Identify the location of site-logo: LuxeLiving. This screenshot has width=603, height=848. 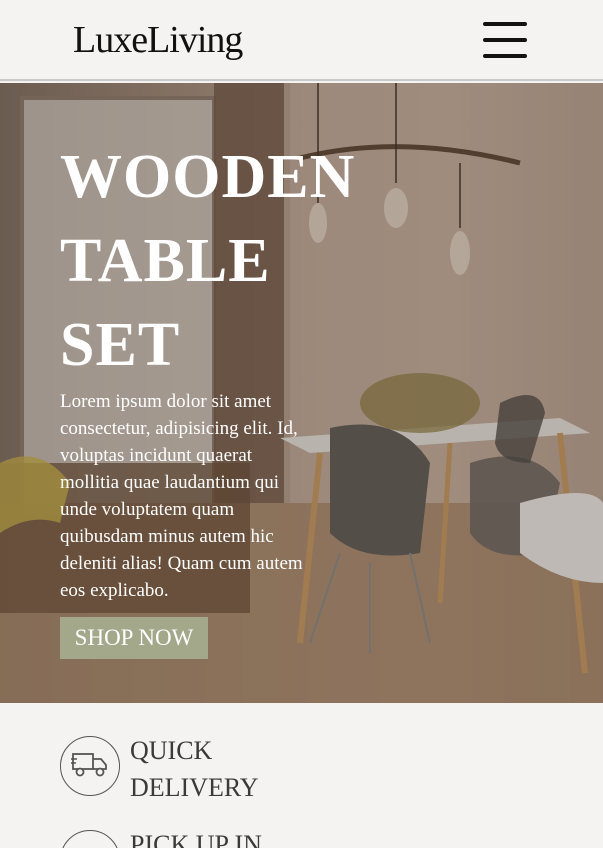
(158, 40).